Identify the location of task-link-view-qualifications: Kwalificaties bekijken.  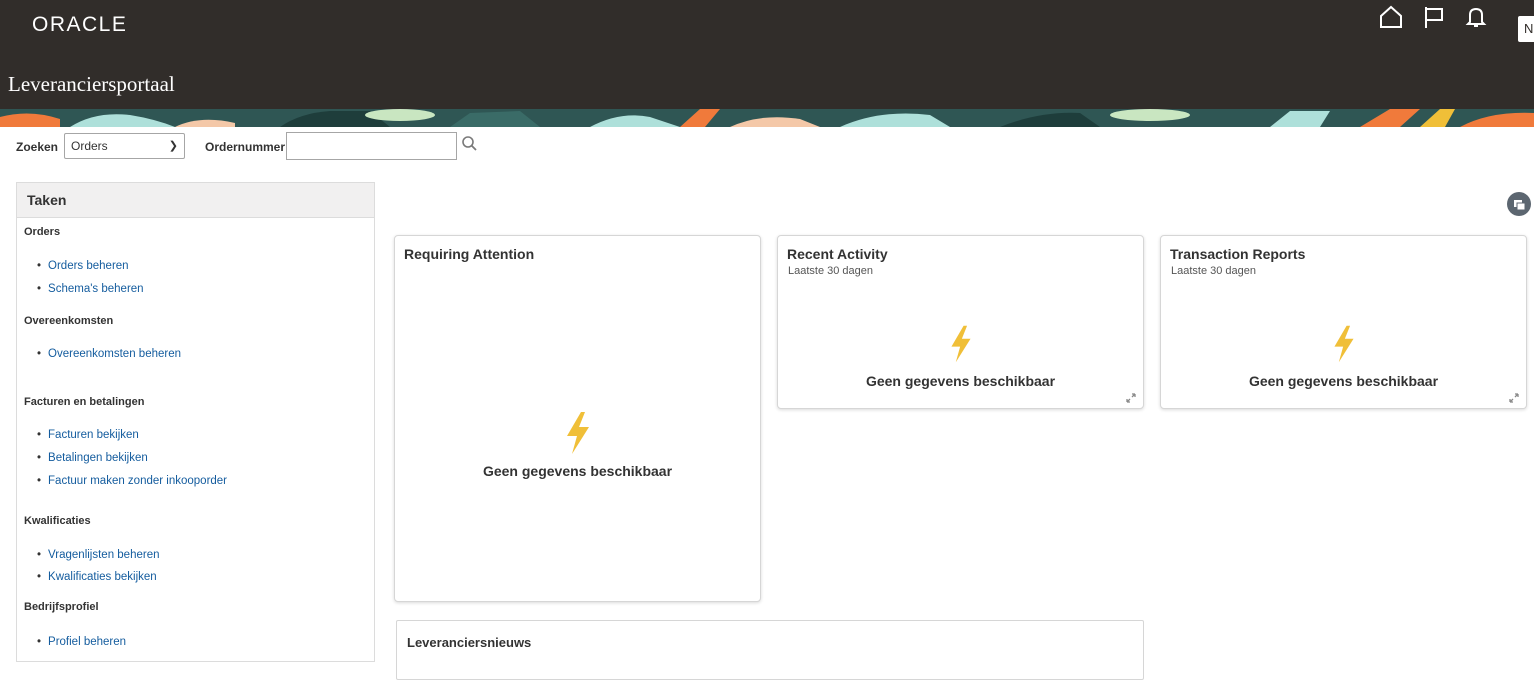
(97, 577).